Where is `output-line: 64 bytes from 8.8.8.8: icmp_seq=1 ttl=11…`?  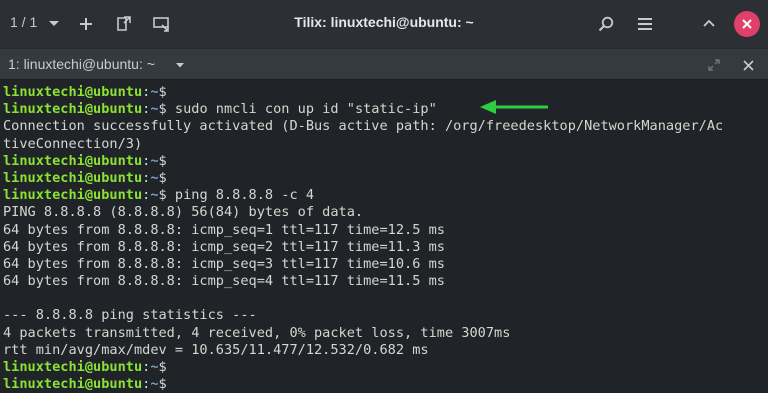 output-line: 64 bytes from 8.8.8.8: icmp_seq=1 ttl=11… is located at coordinates (385, 230).